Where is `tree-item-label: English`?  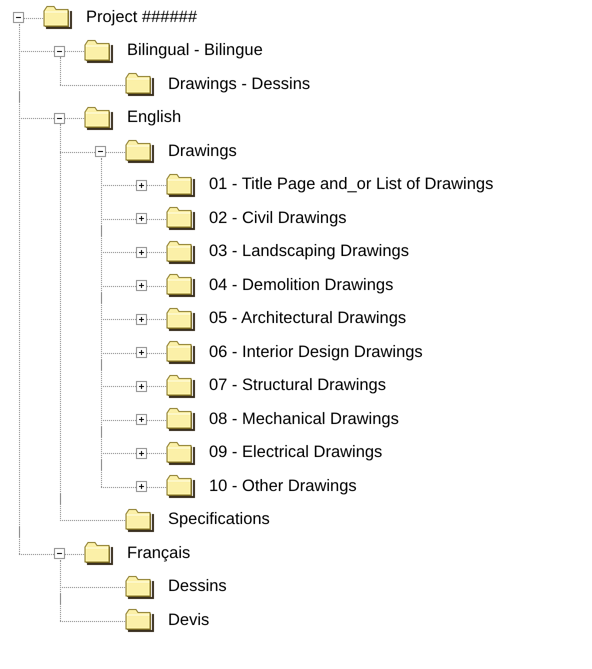
tree-item-label: English is located at coordinates (154, 118).